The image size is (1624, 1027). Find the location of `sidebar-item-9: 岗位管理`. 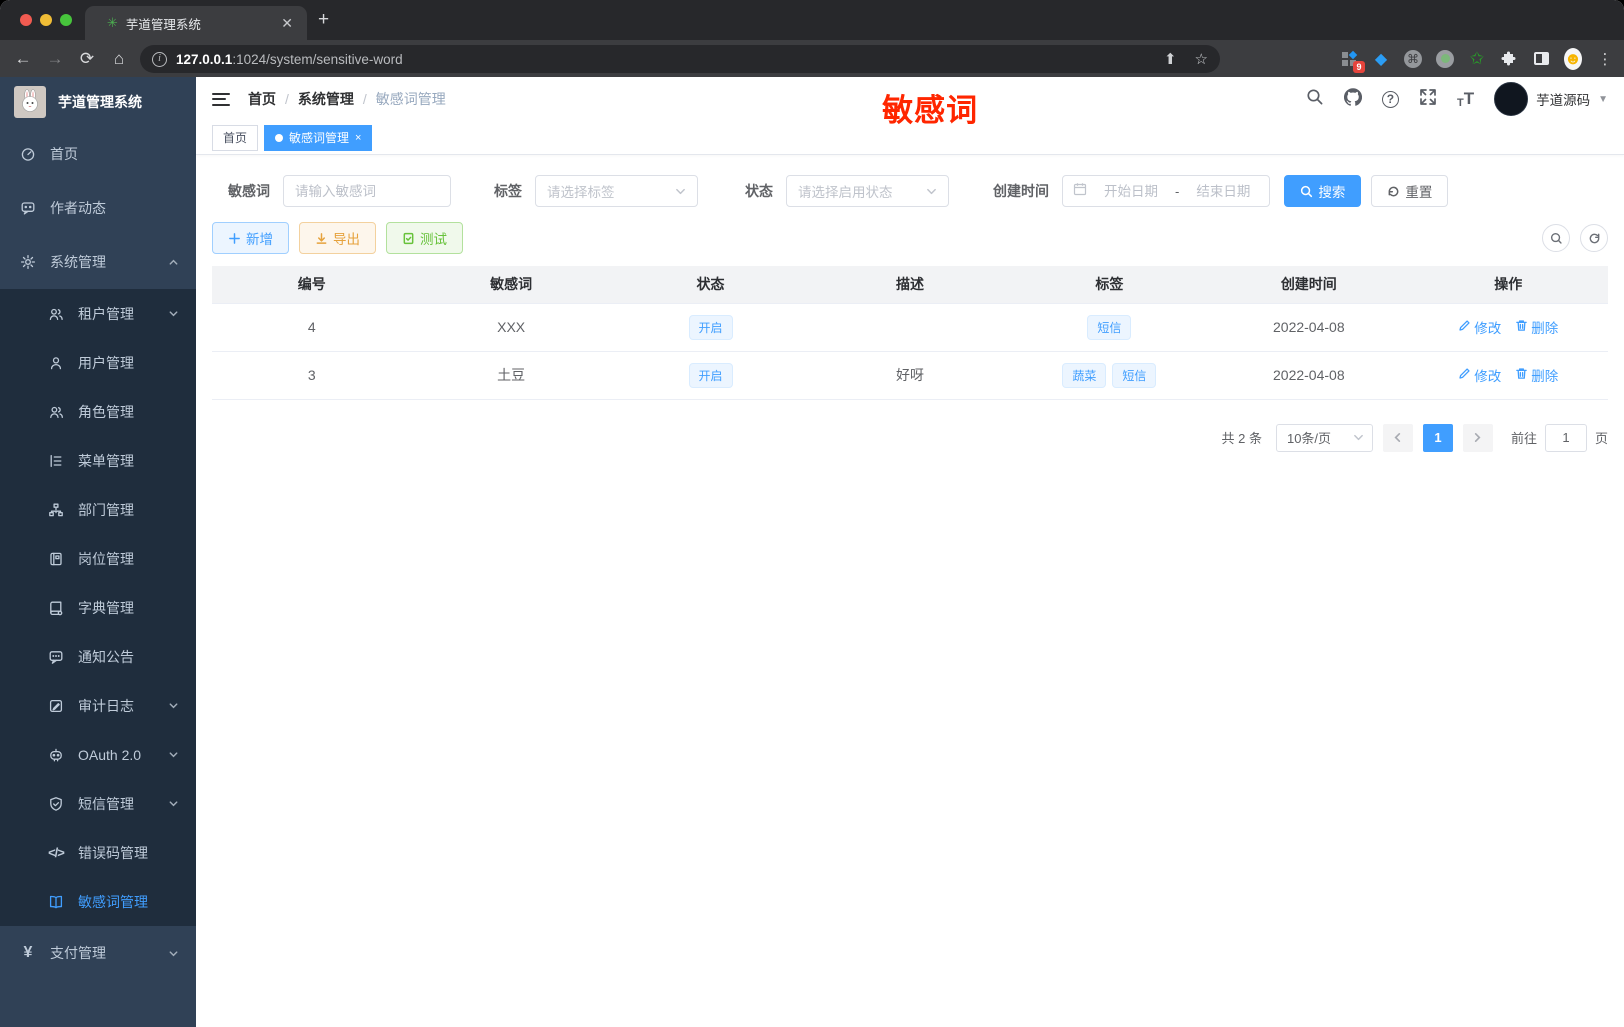

sidebar-item-9: 岗位管理 is located at coordinates (98, 558).